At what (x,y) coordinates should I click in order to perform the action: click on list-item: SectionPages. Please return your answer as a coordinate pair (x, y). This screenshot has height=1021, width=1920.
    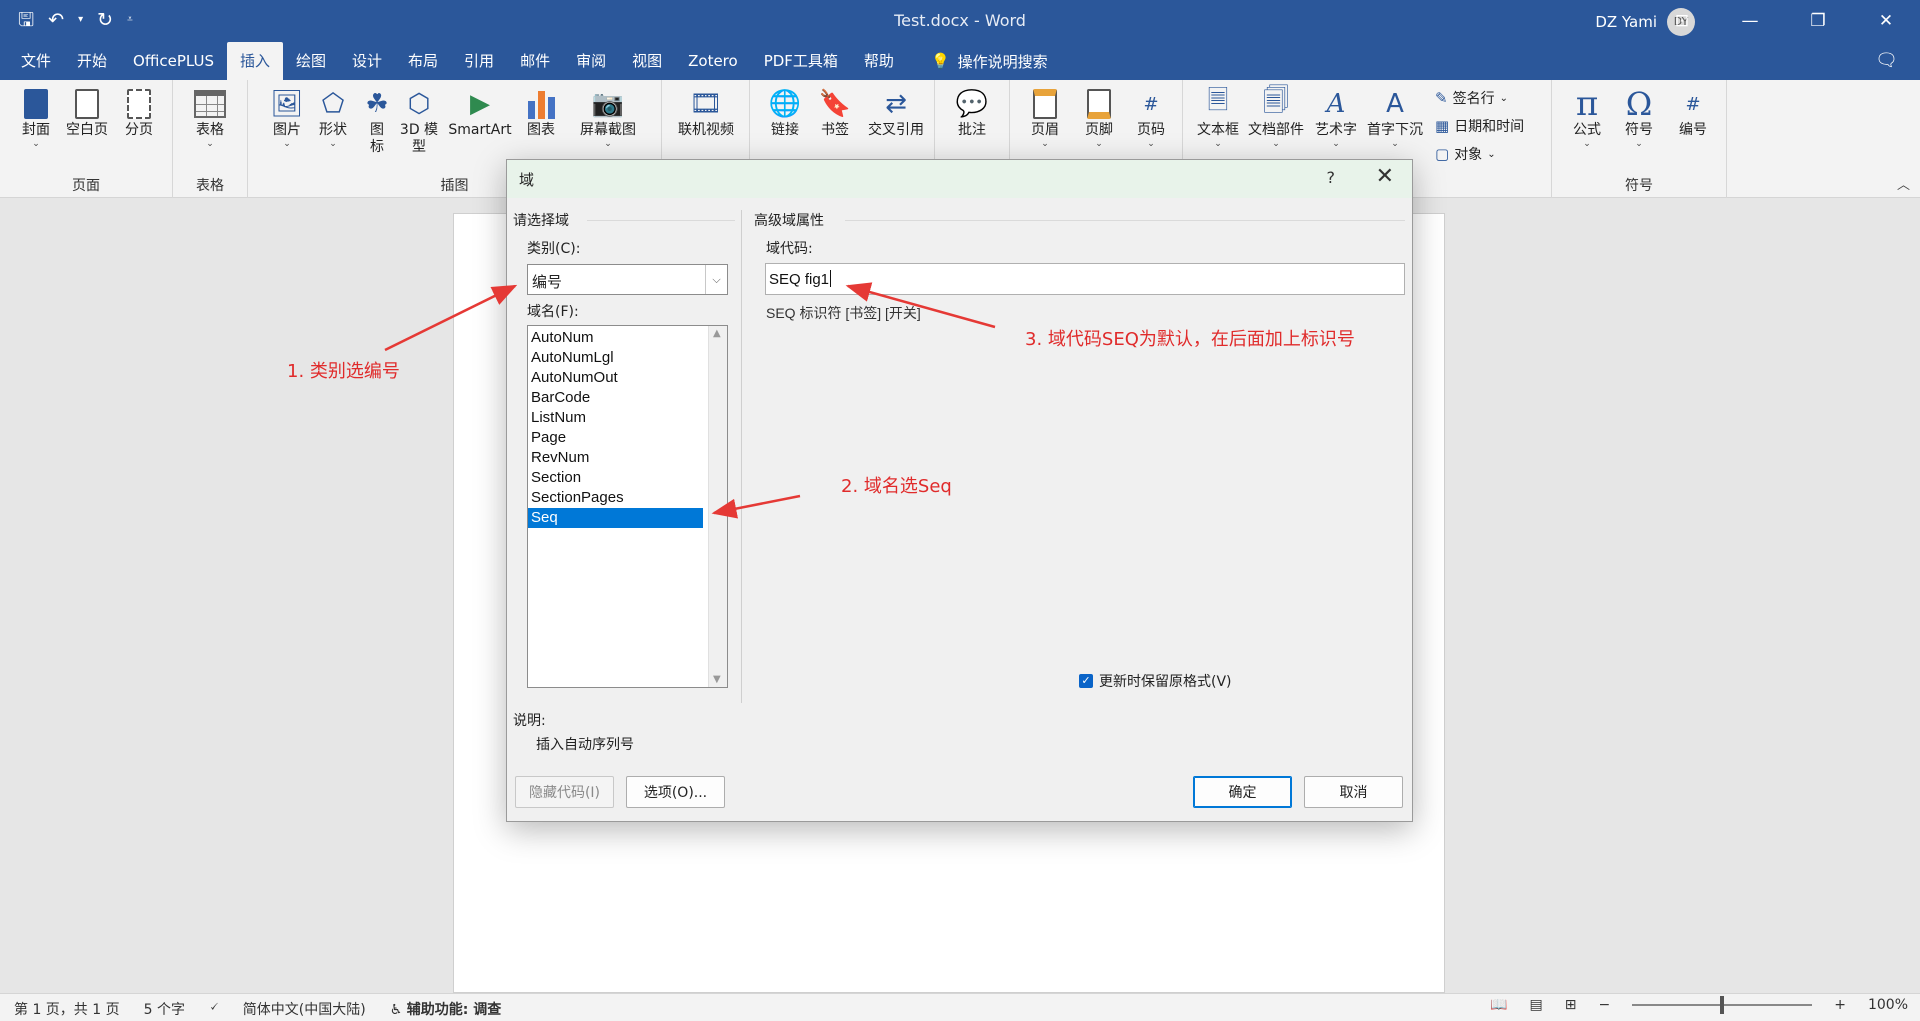
    Looking at the image, I should click on (615, 498).